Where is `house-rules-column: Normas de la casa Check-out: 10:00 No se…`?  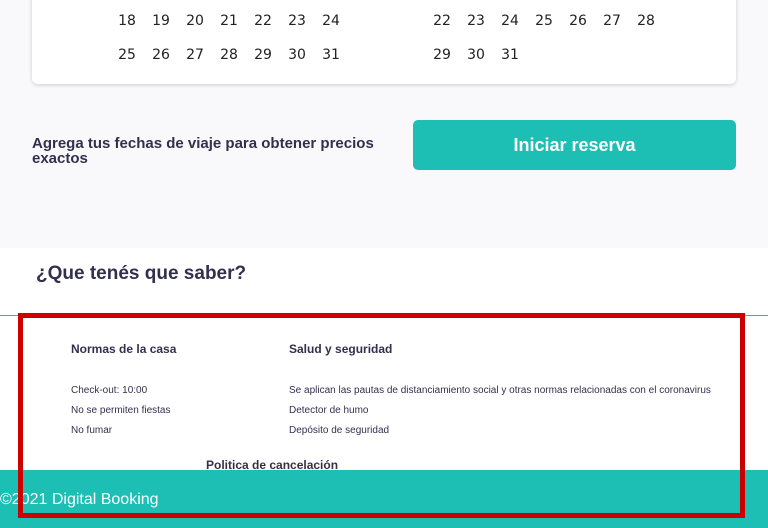
house-rules-column: Normas de la casa Check-out: 10:00 No se… is located at coordinates (123, 393).